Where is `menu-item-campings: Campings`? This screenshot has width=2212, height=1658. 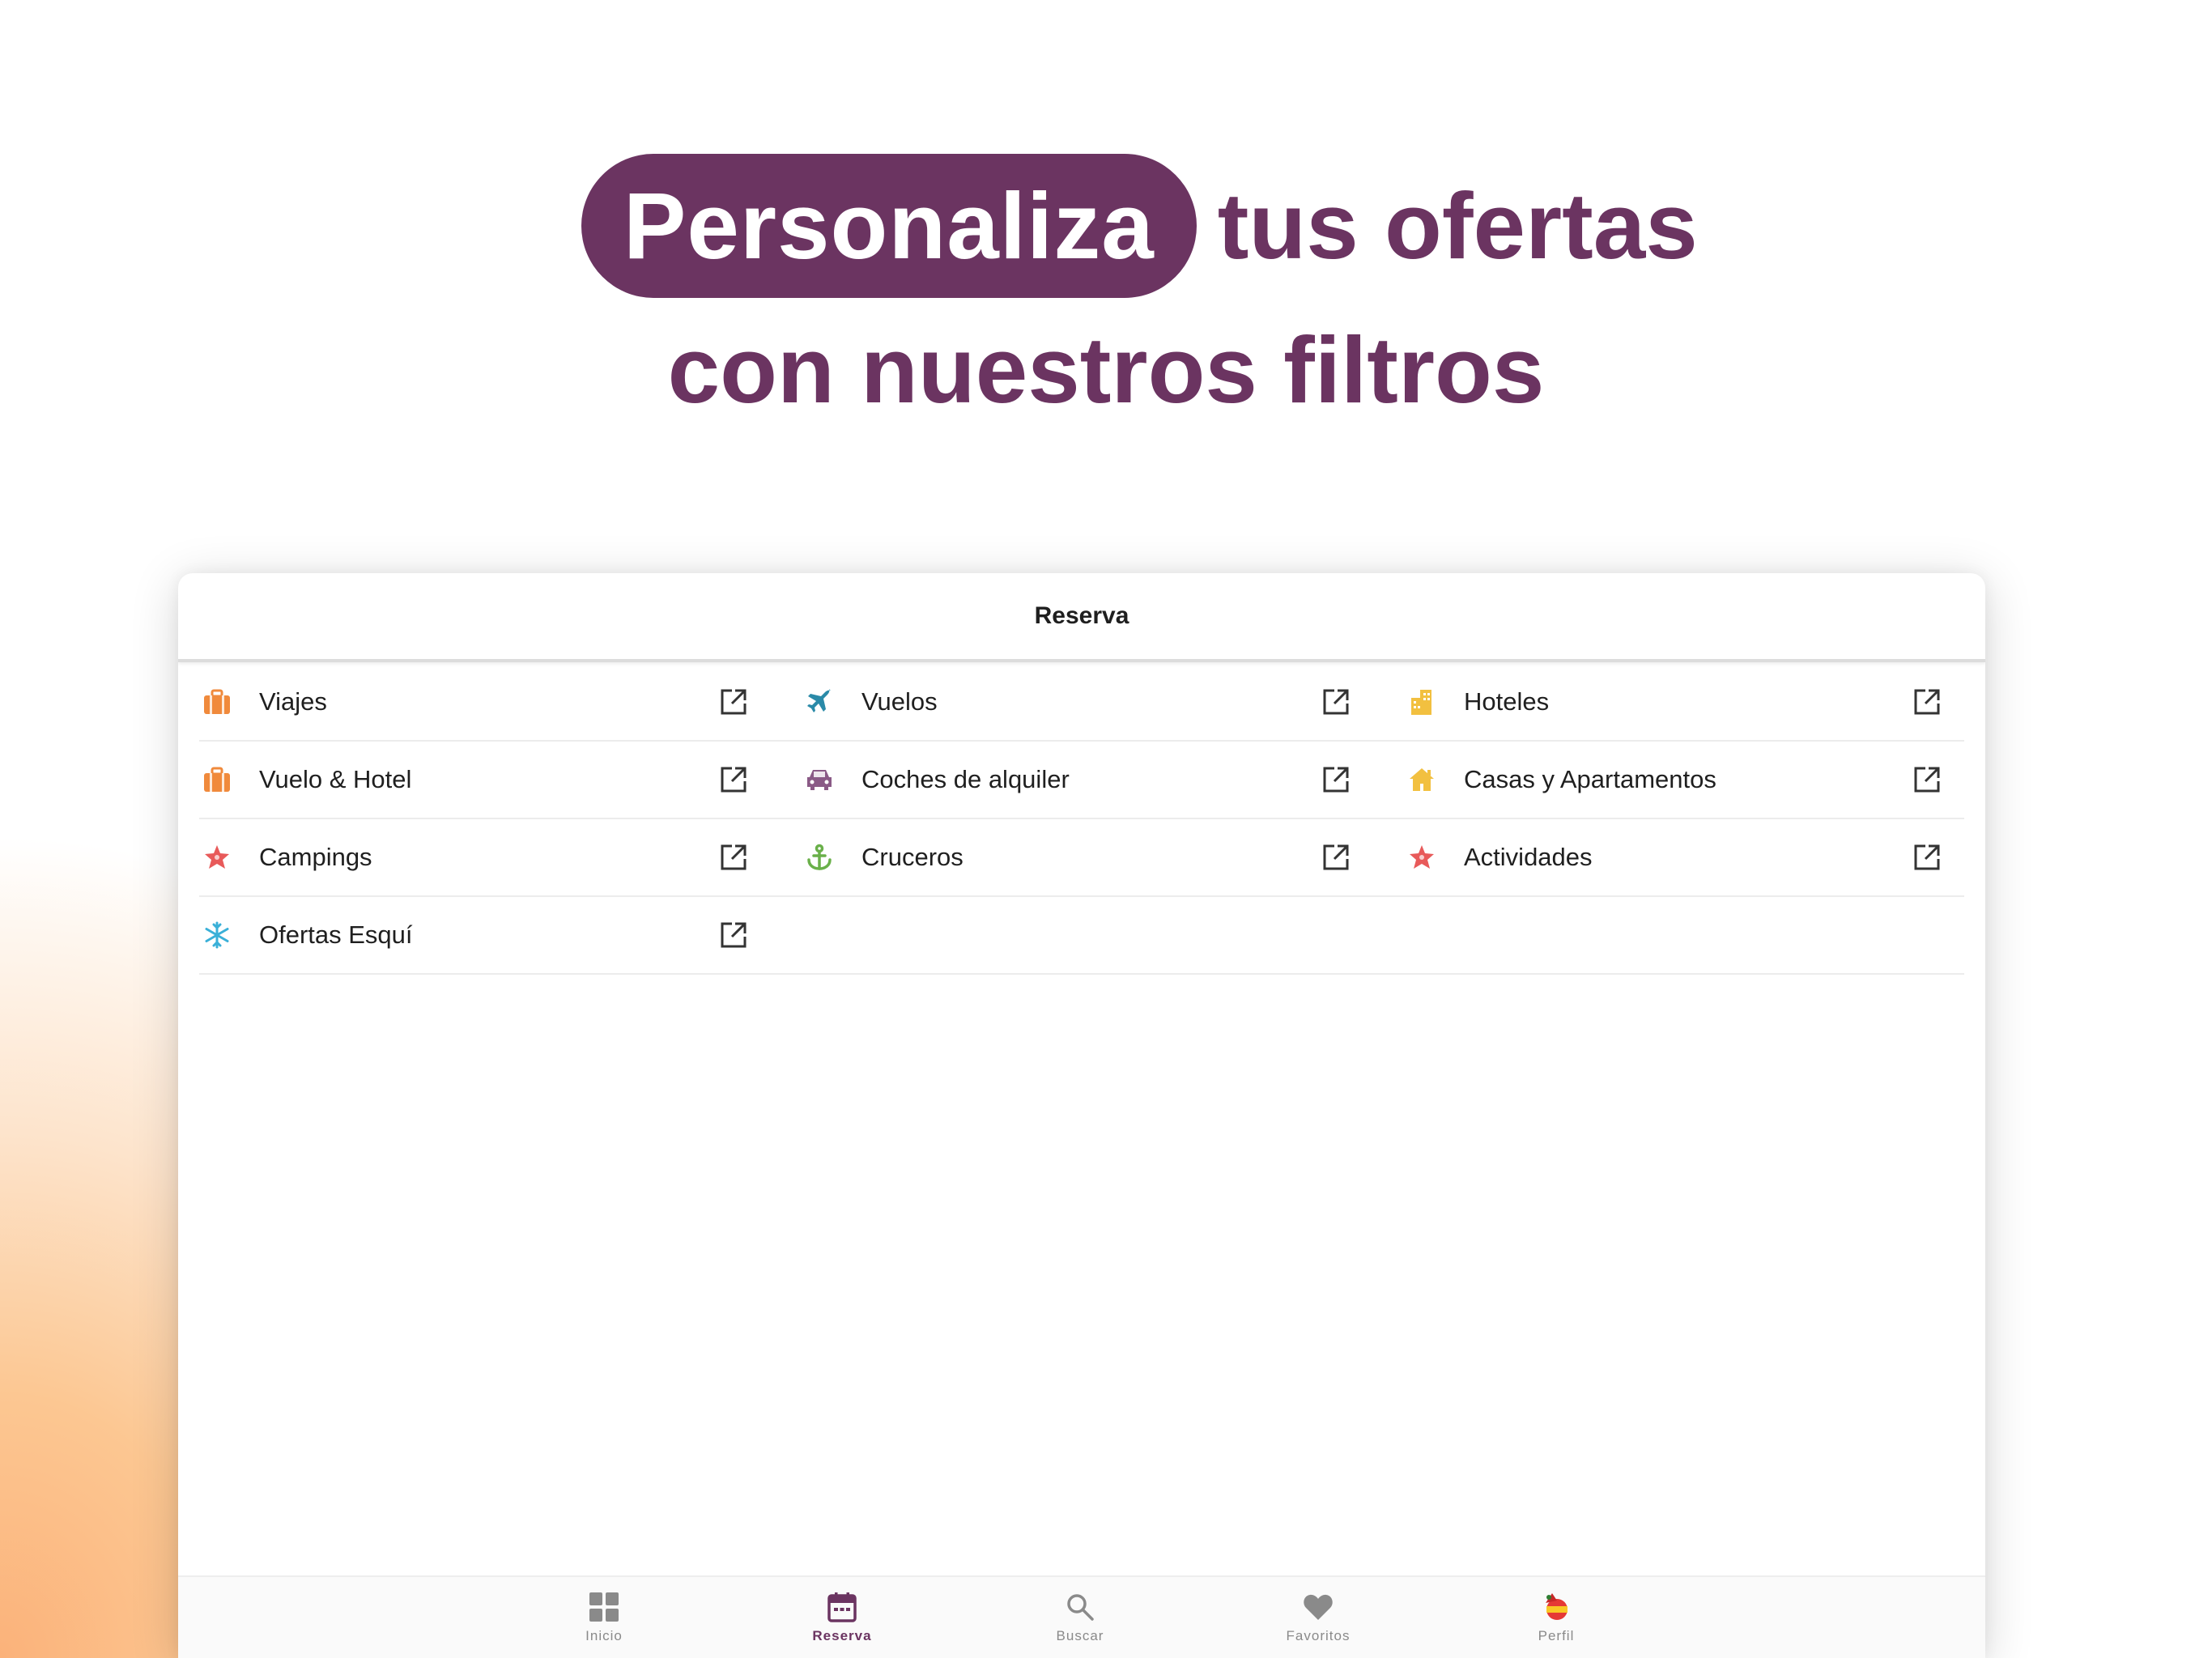
menu-item-campings: Campings is located at coordinates (501, 858).